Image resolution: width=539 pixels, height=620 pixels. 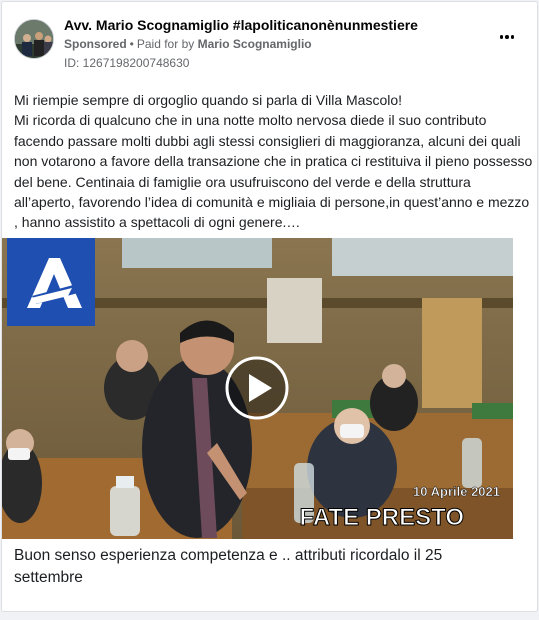 What do you see at coordinates (51, 282) in the screenshot?
I see `channel-logo-icon` at bounding box center [51, 282].